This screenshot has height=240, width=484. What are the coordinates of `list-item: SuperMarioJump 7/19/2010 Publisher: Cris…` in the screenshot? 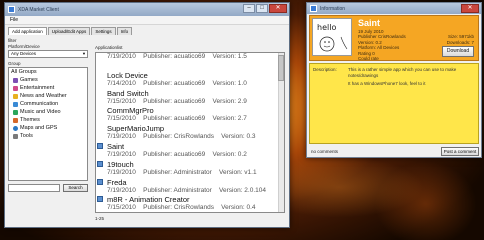 It's located at (190, 133).